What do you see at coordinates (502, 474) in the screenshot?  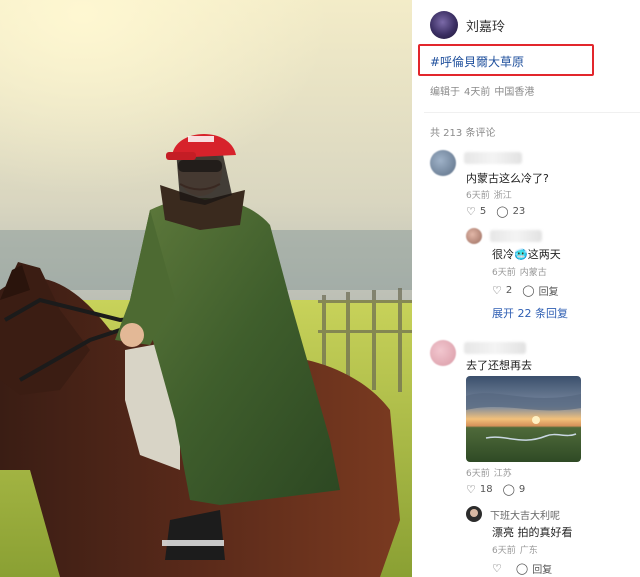 I see `comment-location: 江苏` at bounding box center [502, 474].